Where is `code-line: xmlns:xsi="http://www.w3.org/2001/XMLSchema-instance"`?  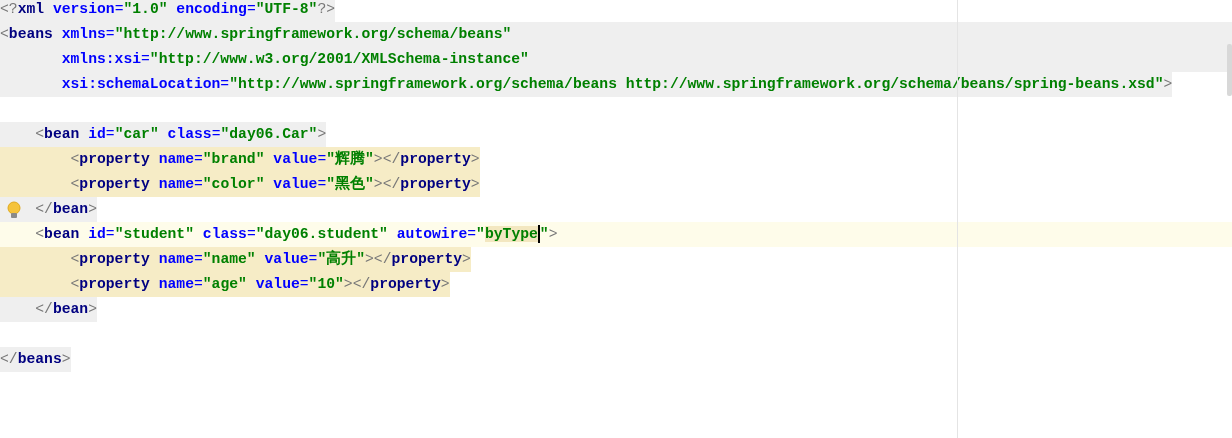 code-line: xmlns:xsi="http://www.w3.org/2001/XMLSchema-instance" is located at coordinates (294, 59).